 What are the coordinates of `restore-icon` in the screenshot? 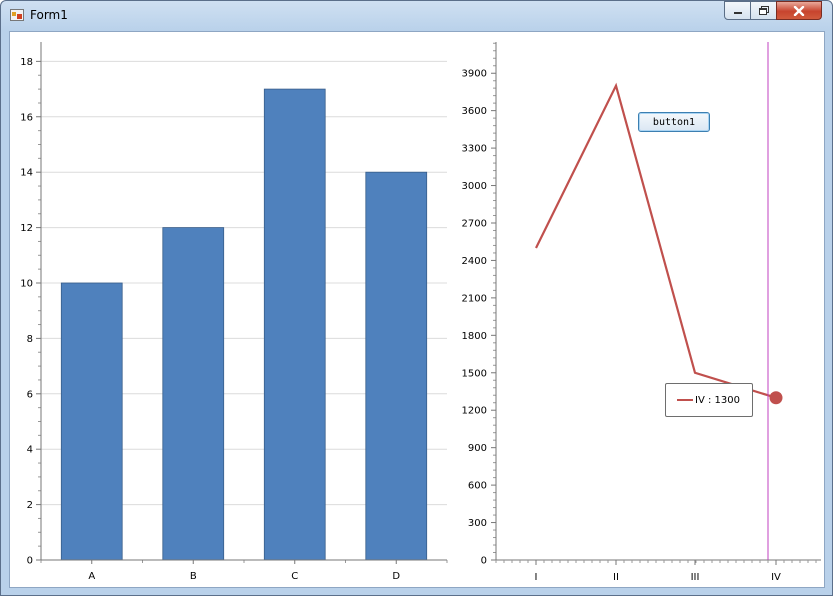 It's located at (763, 10).